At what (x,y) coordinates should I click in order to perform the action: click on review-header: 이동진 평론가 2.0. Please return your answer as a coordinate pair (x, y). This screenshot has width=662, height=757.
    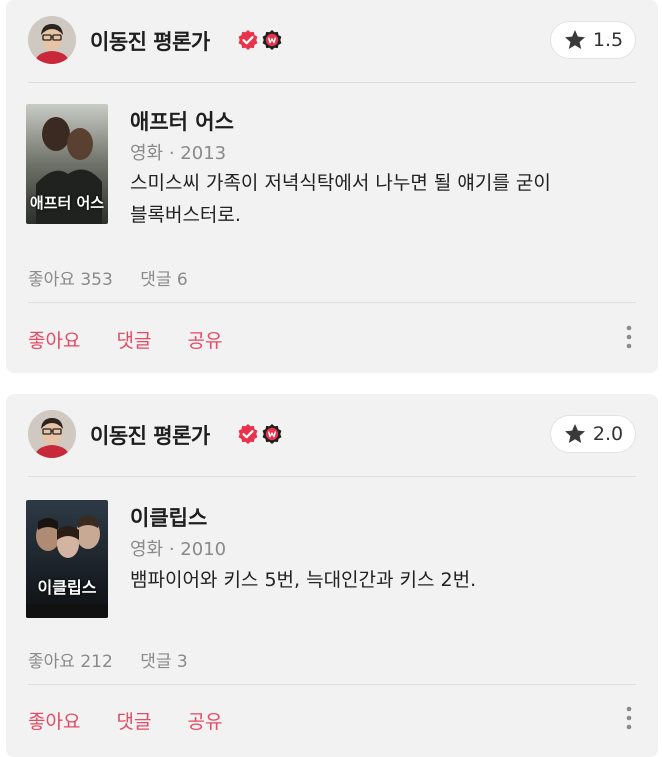
    Looking at the image, I should click on (332, 435).